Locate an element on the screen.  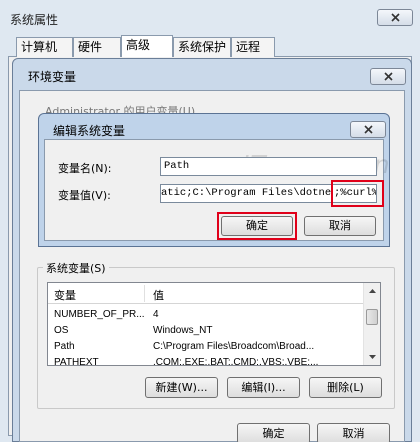
highlight-box-curl is located at coordinates (357, 193).